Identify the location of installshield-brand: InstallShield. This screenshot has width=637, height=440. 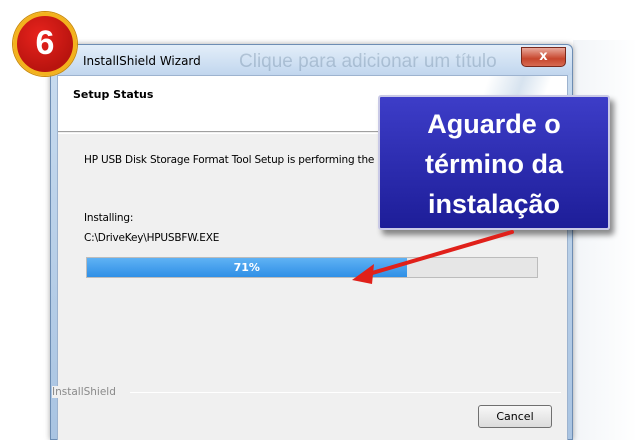
(86, 392).